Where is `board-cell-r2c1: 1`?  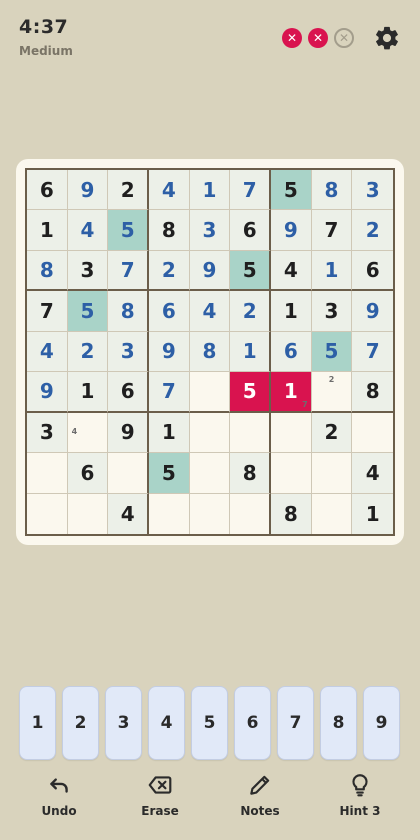 board-cell-r2c1: 1 is located at coordinates (47, 230).